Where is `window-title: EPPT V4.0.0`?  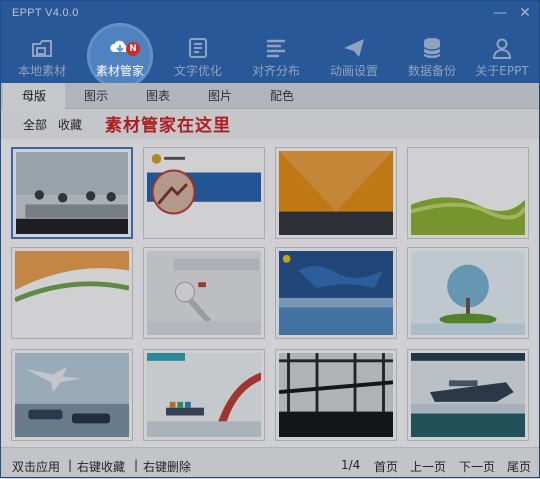 window-title: EPPT V4.0.0 is located at coordinates (45, 13).